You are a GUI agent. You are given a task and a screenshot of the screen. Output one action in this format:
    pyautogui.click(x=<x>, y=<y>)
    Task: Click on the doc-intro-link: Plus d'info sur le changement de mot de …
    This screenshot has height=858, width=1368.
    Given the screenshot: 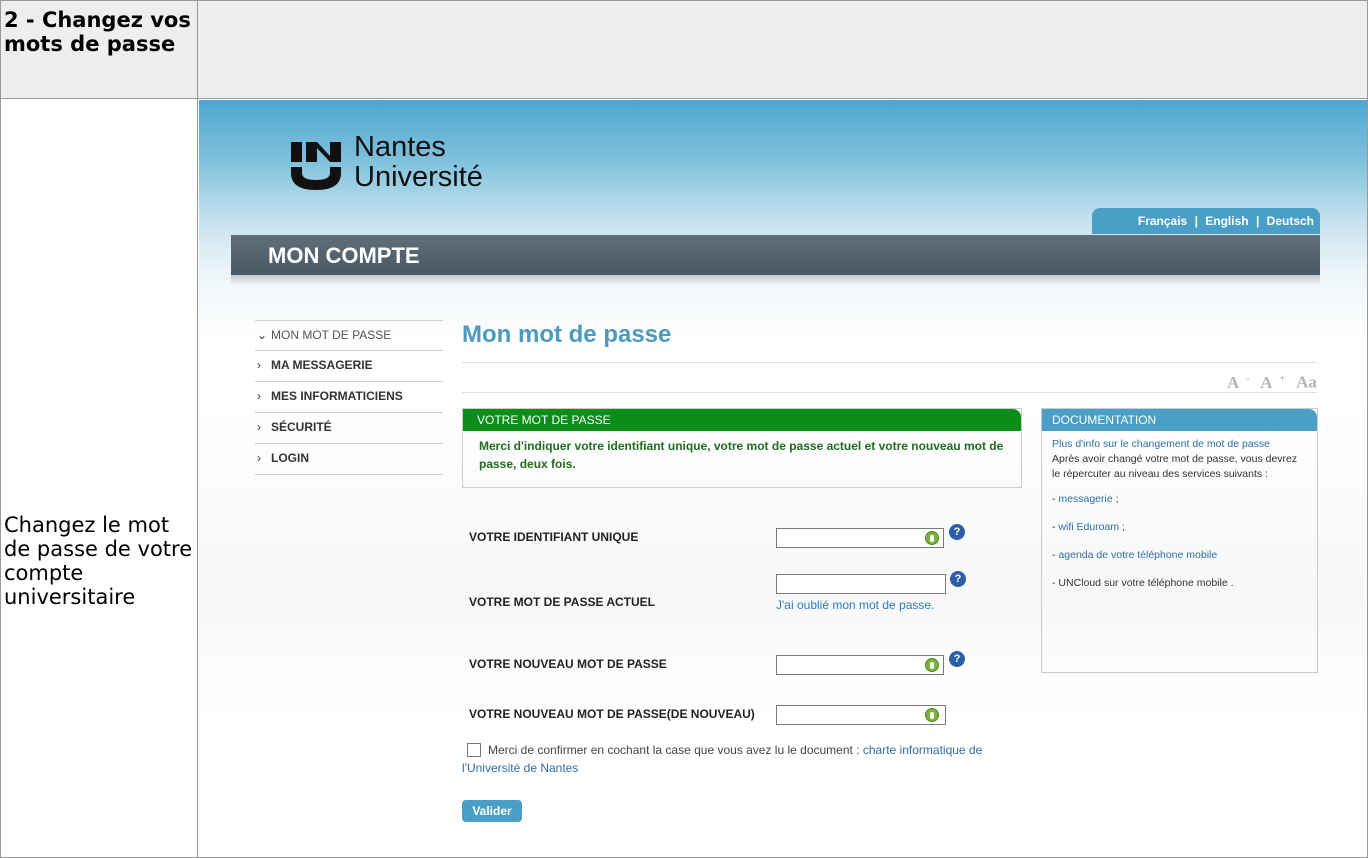 What is the action you would take?
    pyautogui.click(x=1161, y=444)
    